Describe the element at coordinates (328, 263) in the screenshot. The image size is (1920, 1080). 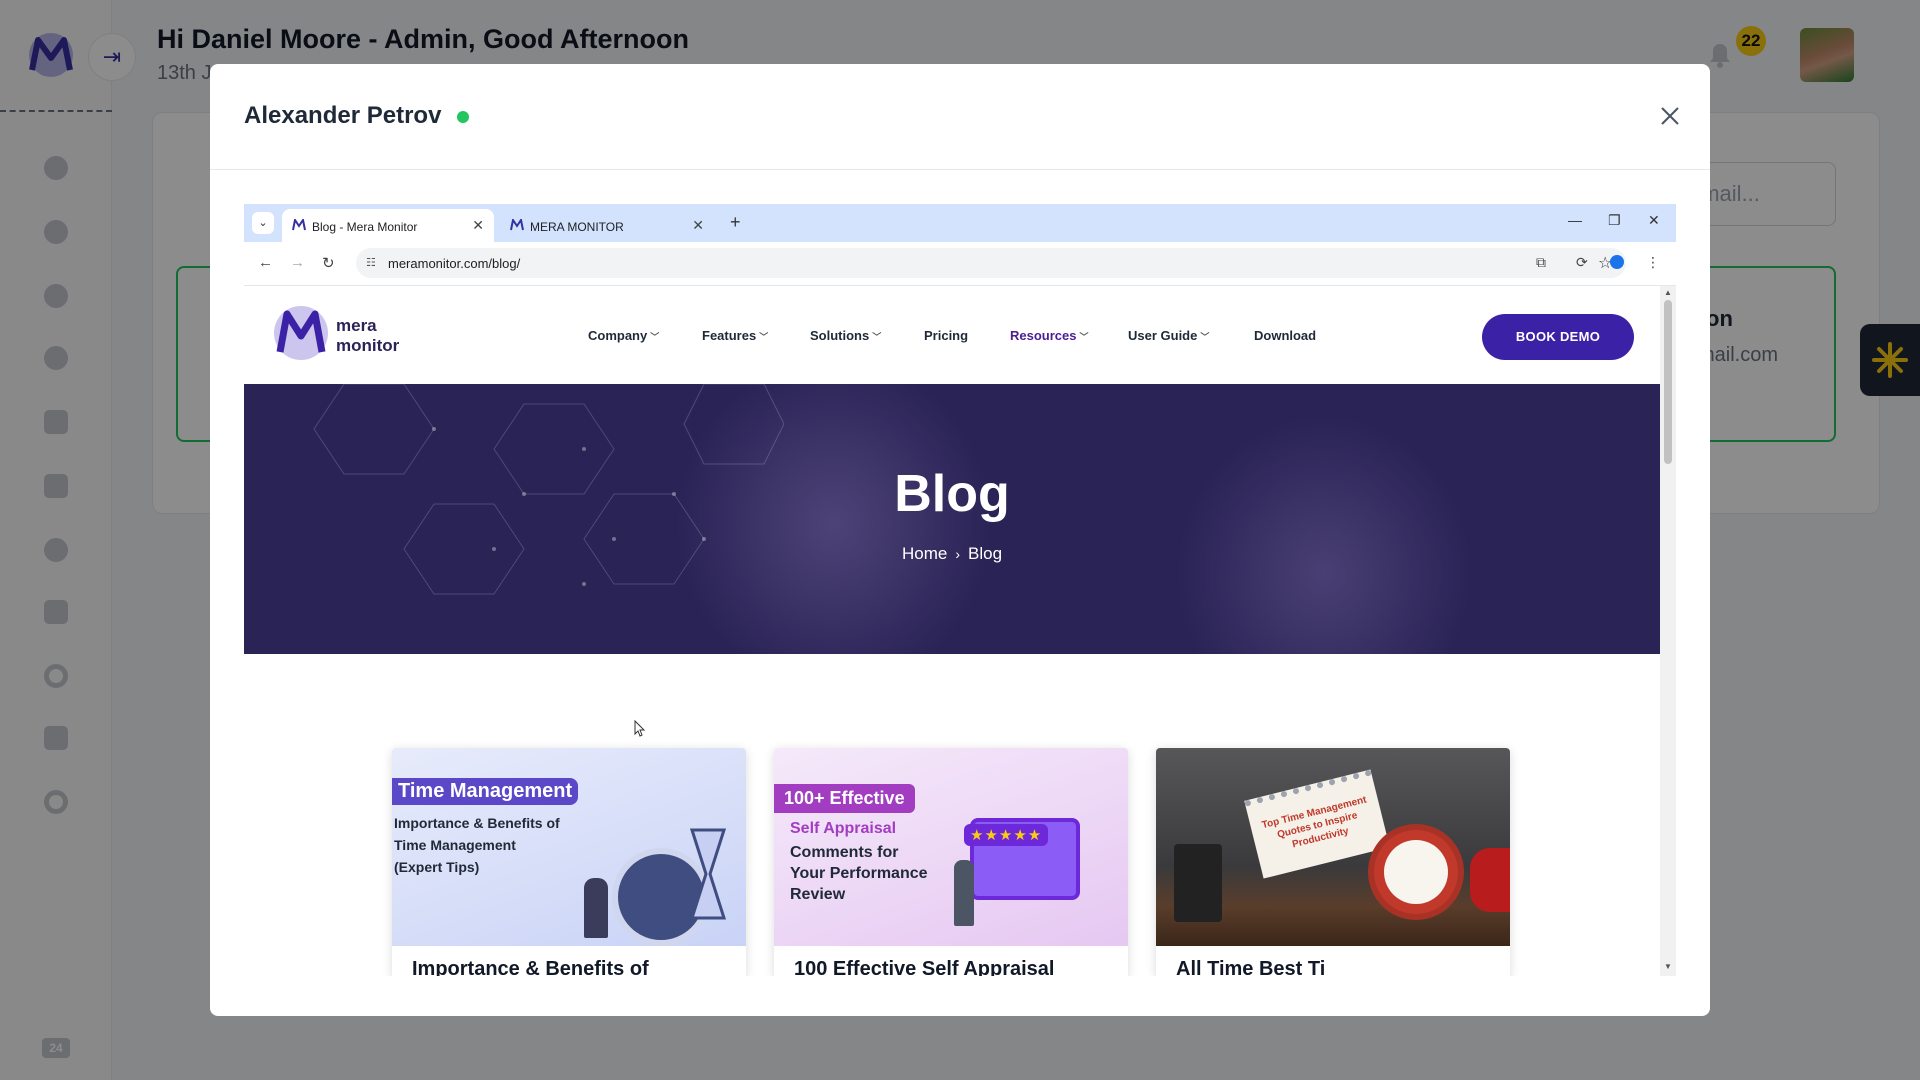
I see `reload-icon: ↻` at that location.